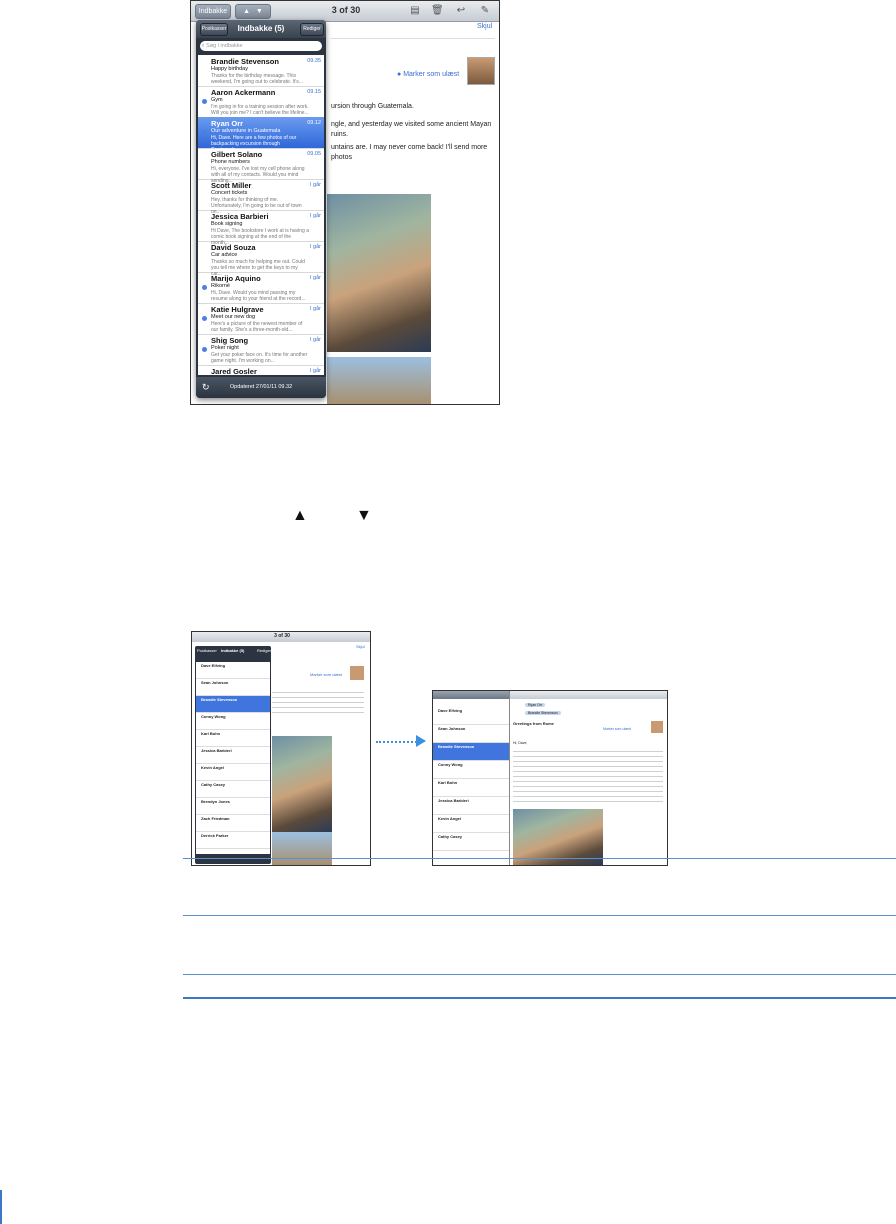 The width and height of the screenshot is (896, 1224). I want to click on sender-name: Dave Elfving, so click(450, 710).